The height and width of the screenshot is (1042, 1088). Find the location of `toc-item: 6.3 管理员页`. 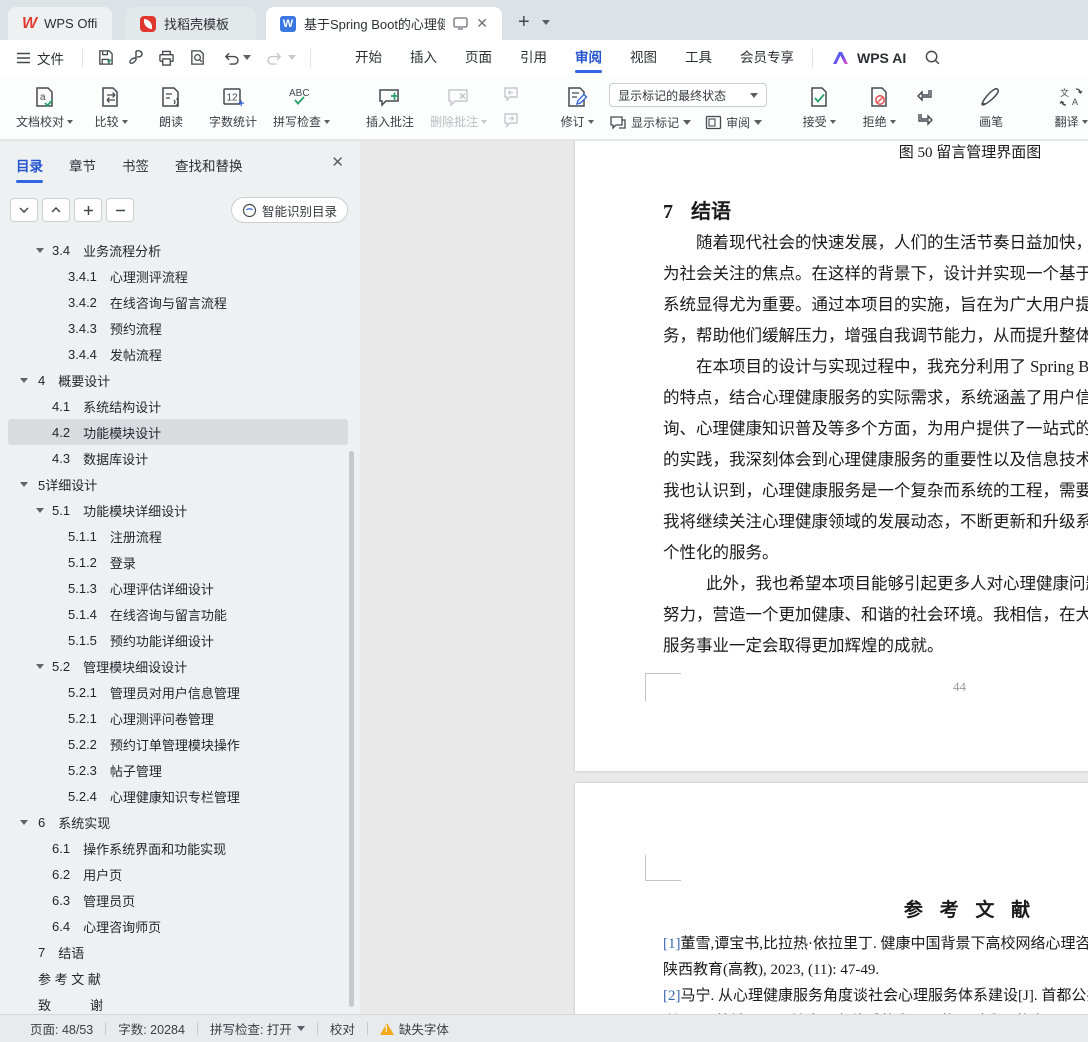

toc-item: 6.3 管理员页 is located at coordinates (178, 900).